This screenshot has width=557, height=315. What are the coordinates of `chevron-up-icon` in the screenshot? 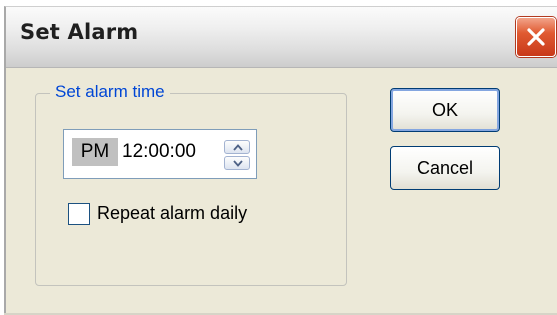 It's located at (238, 147).